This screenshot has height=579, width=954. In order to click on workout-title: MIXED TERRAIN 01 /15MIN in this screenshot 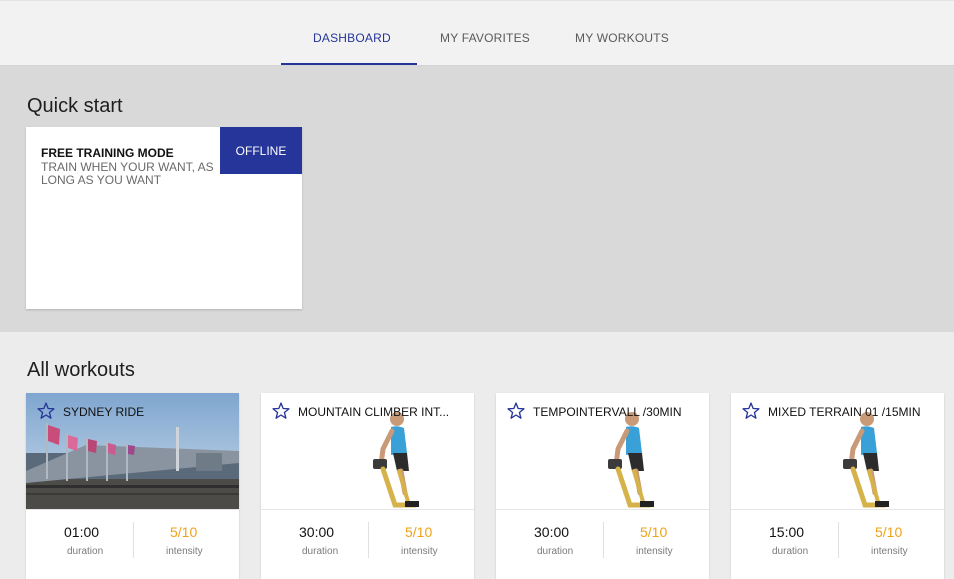, I will do `click(844, 412)`.